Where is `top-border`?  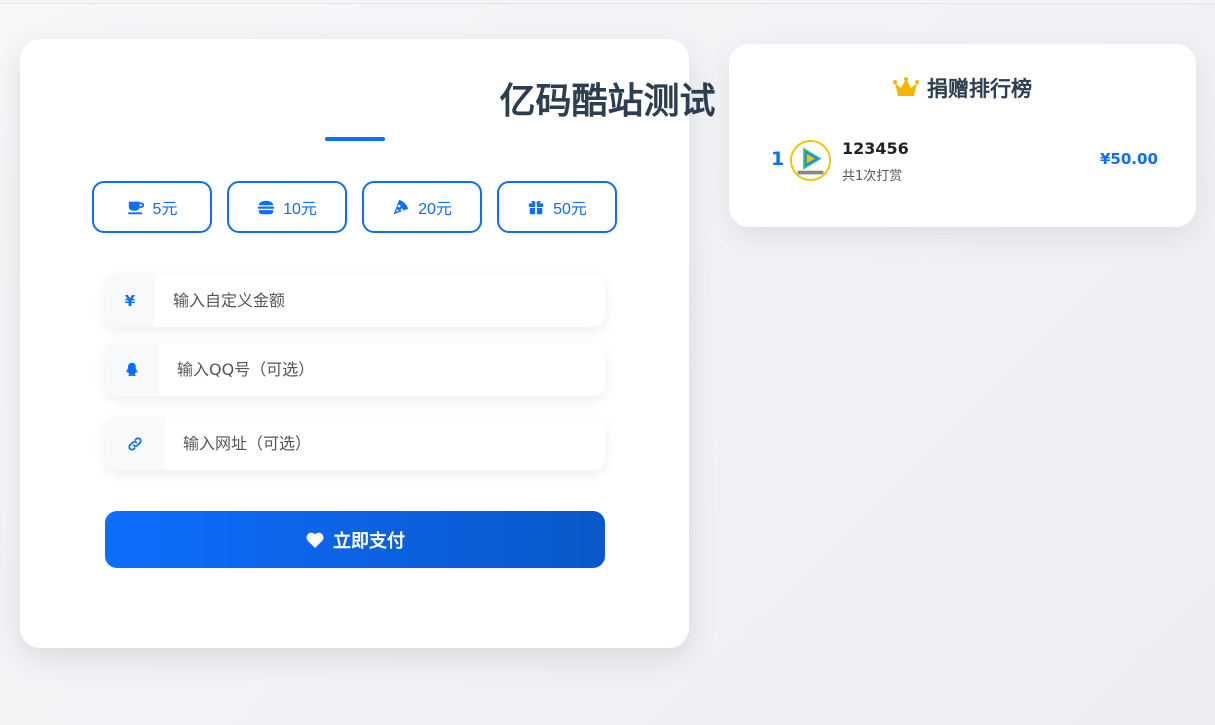
top-border is located at coordinates (607, 2).